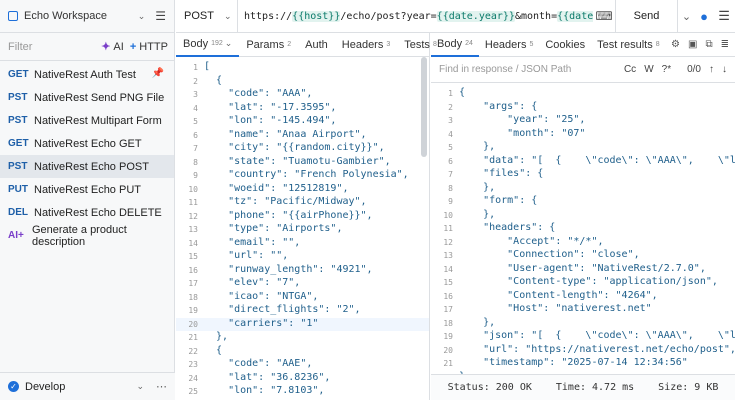  Describe the element at coordinates (112, 47) in the screenshot. I see `ai-button: ✦ AI` at that location.